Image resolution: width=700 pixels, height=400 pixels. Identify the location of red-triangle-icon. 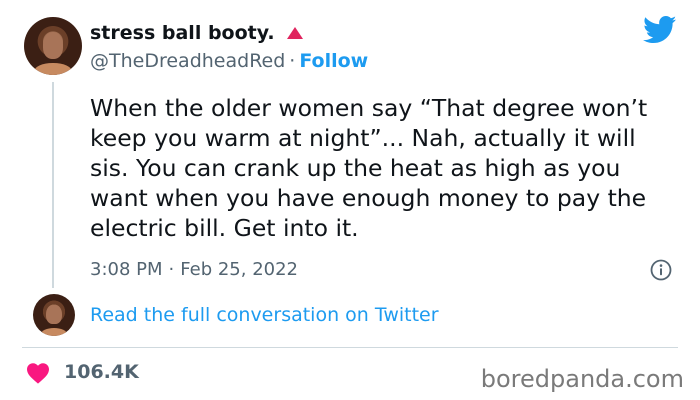
(294, 33).